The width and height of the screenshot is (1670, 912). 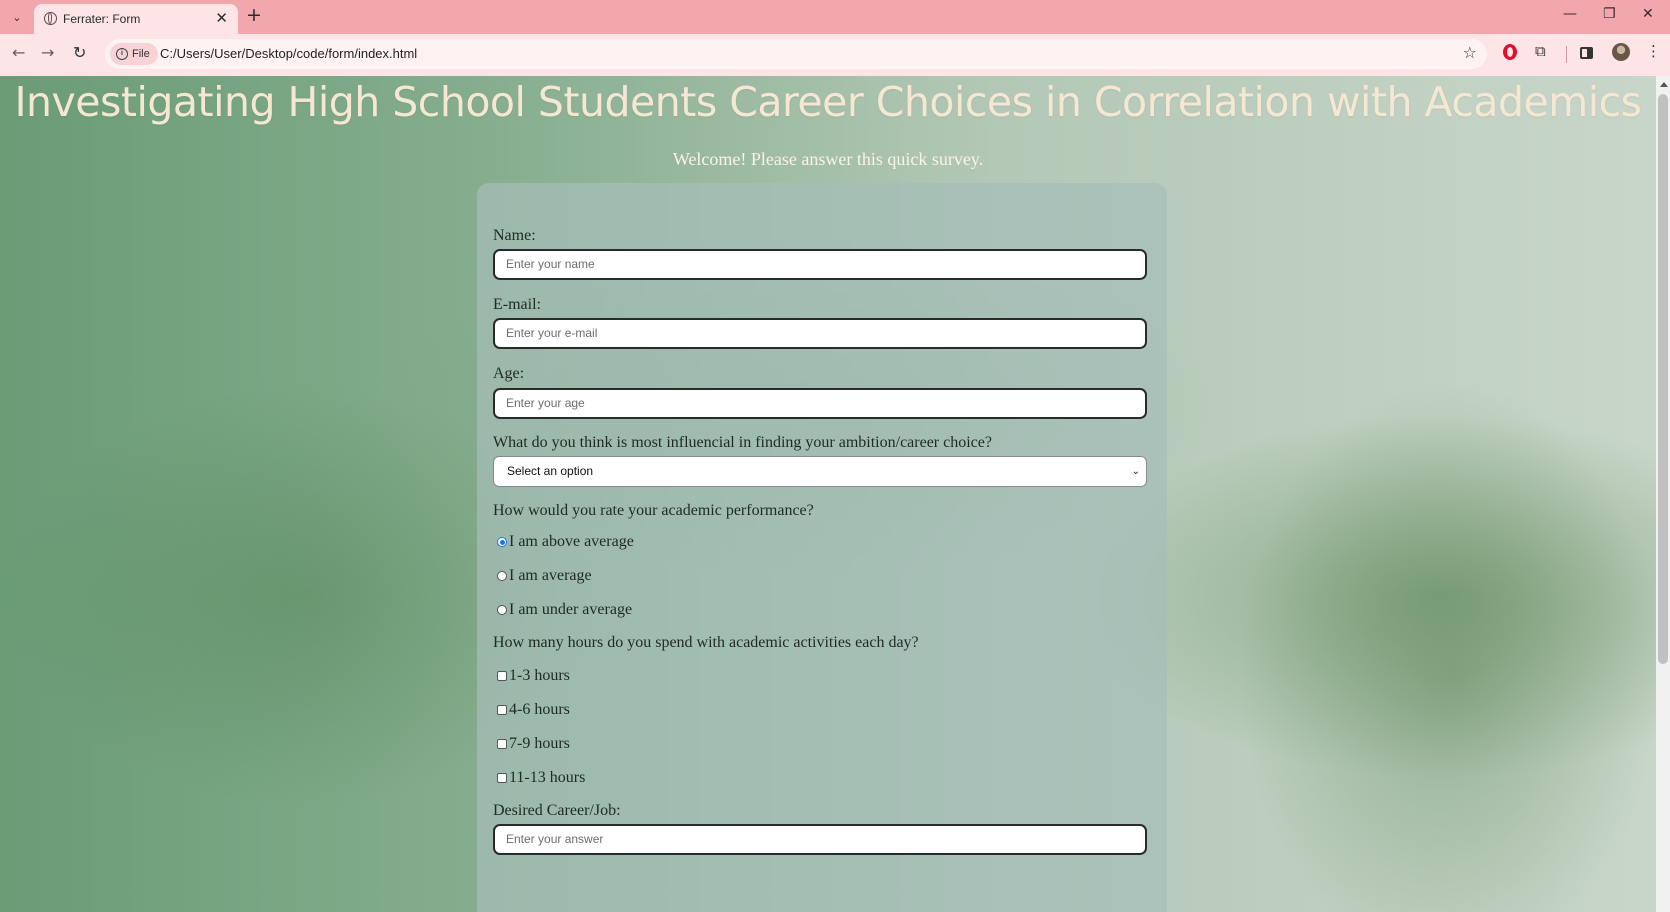 What do you see at coordinates (539, 743) in the screenshot?
I see `hours-option-label: 7-9 hours` at bounding box center [539, 743].